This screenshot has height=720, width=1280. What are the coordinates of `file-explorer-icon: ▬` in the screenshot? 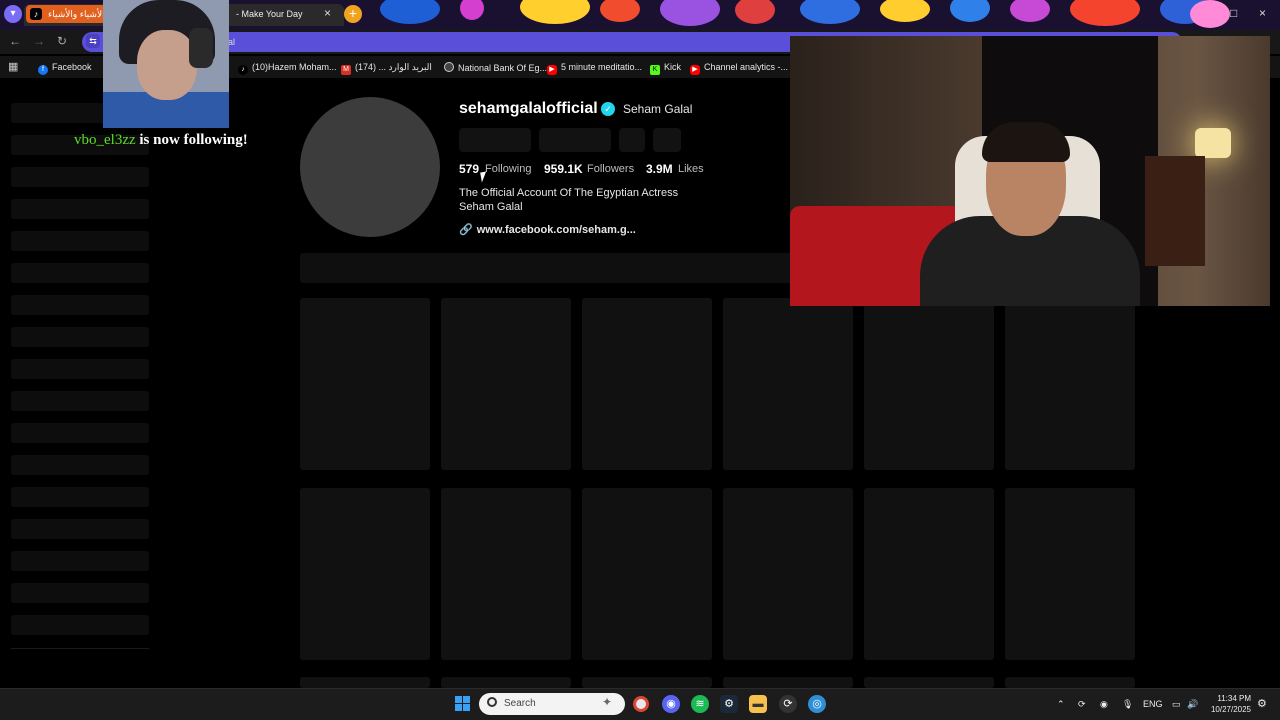 It's located at (758, 704).